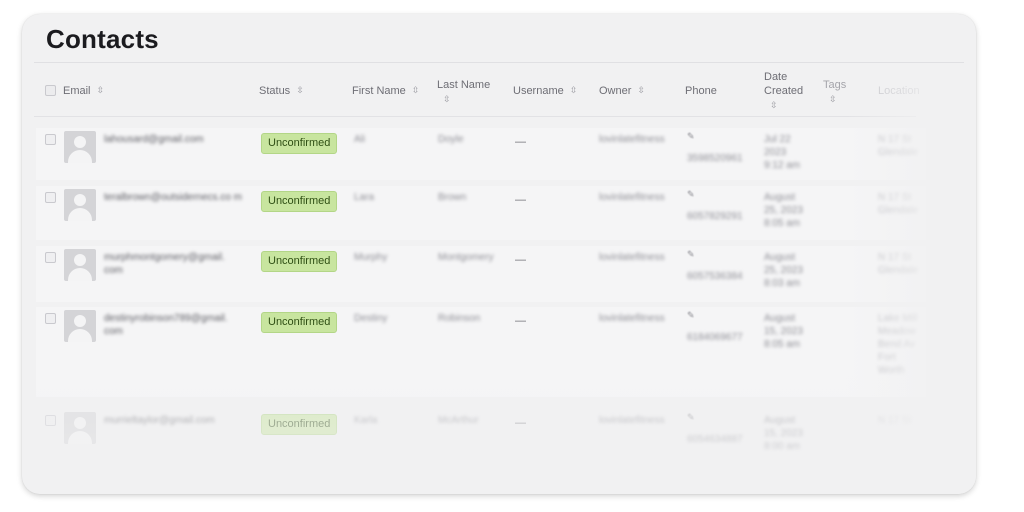 Image resolution: width=1024 pixels, height=512 pixels. I want to click on column-header-date-created: Date Created ⇳, so click(788, 91).